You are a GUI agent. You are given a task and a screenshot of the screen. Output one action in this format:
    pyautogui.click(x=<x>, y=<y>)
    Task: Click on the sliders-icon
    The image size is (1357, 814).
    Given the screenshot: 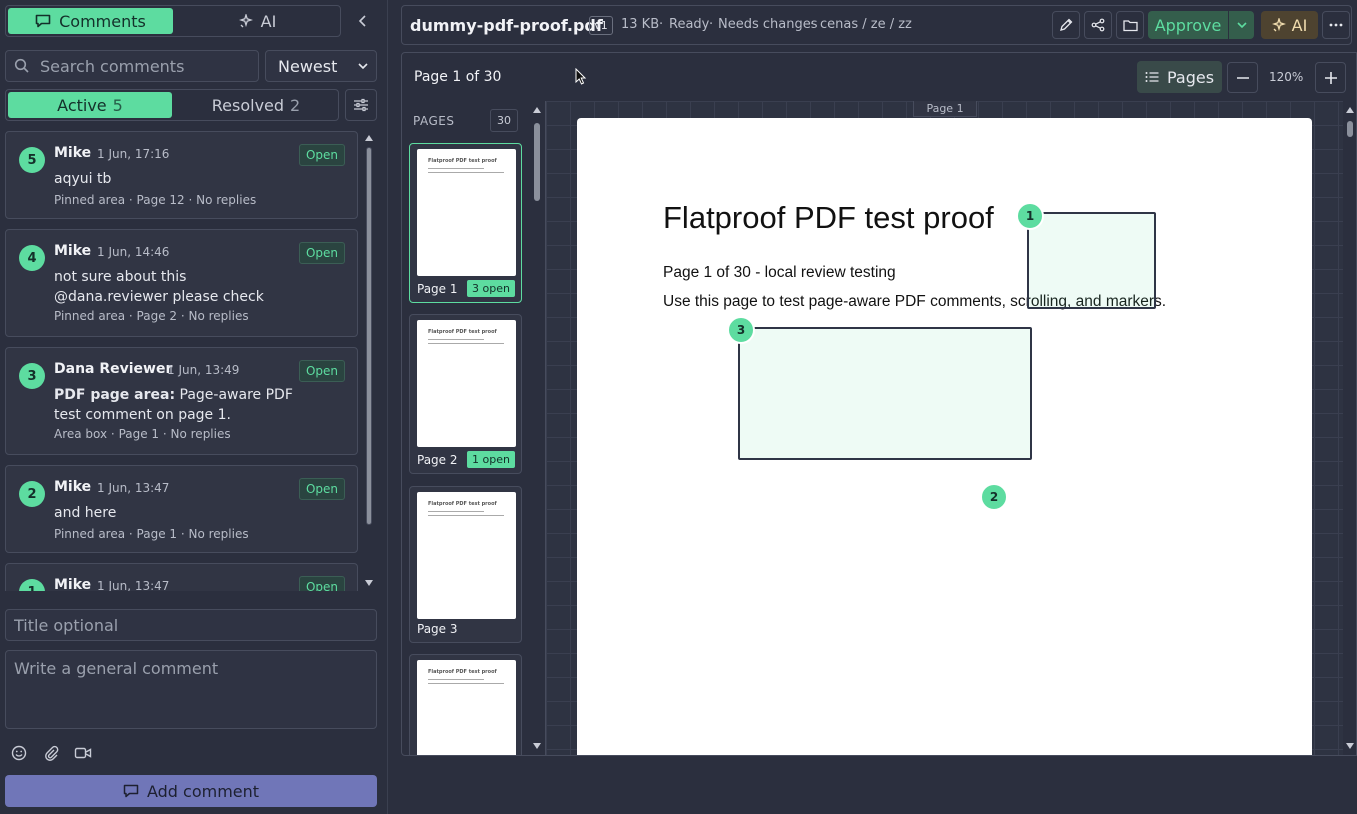 What is the action you would take?
    pyautogui.click(x=361, y=105)
    